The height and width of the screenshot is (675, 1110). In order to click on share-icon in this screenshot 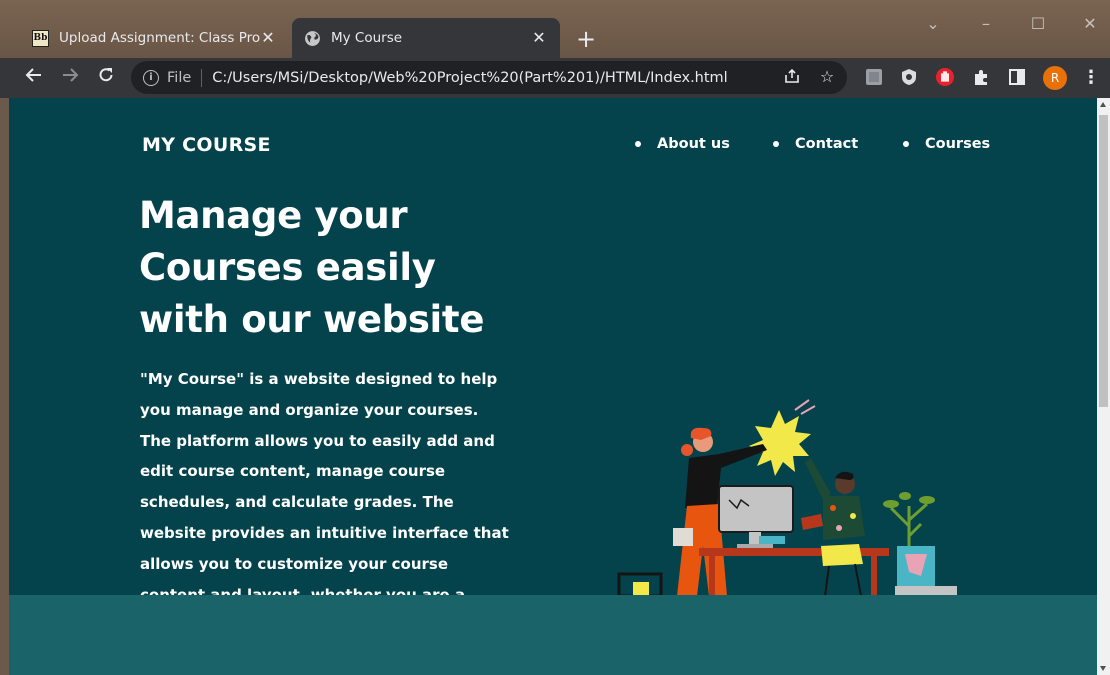, I will do `click(792, 77)`.